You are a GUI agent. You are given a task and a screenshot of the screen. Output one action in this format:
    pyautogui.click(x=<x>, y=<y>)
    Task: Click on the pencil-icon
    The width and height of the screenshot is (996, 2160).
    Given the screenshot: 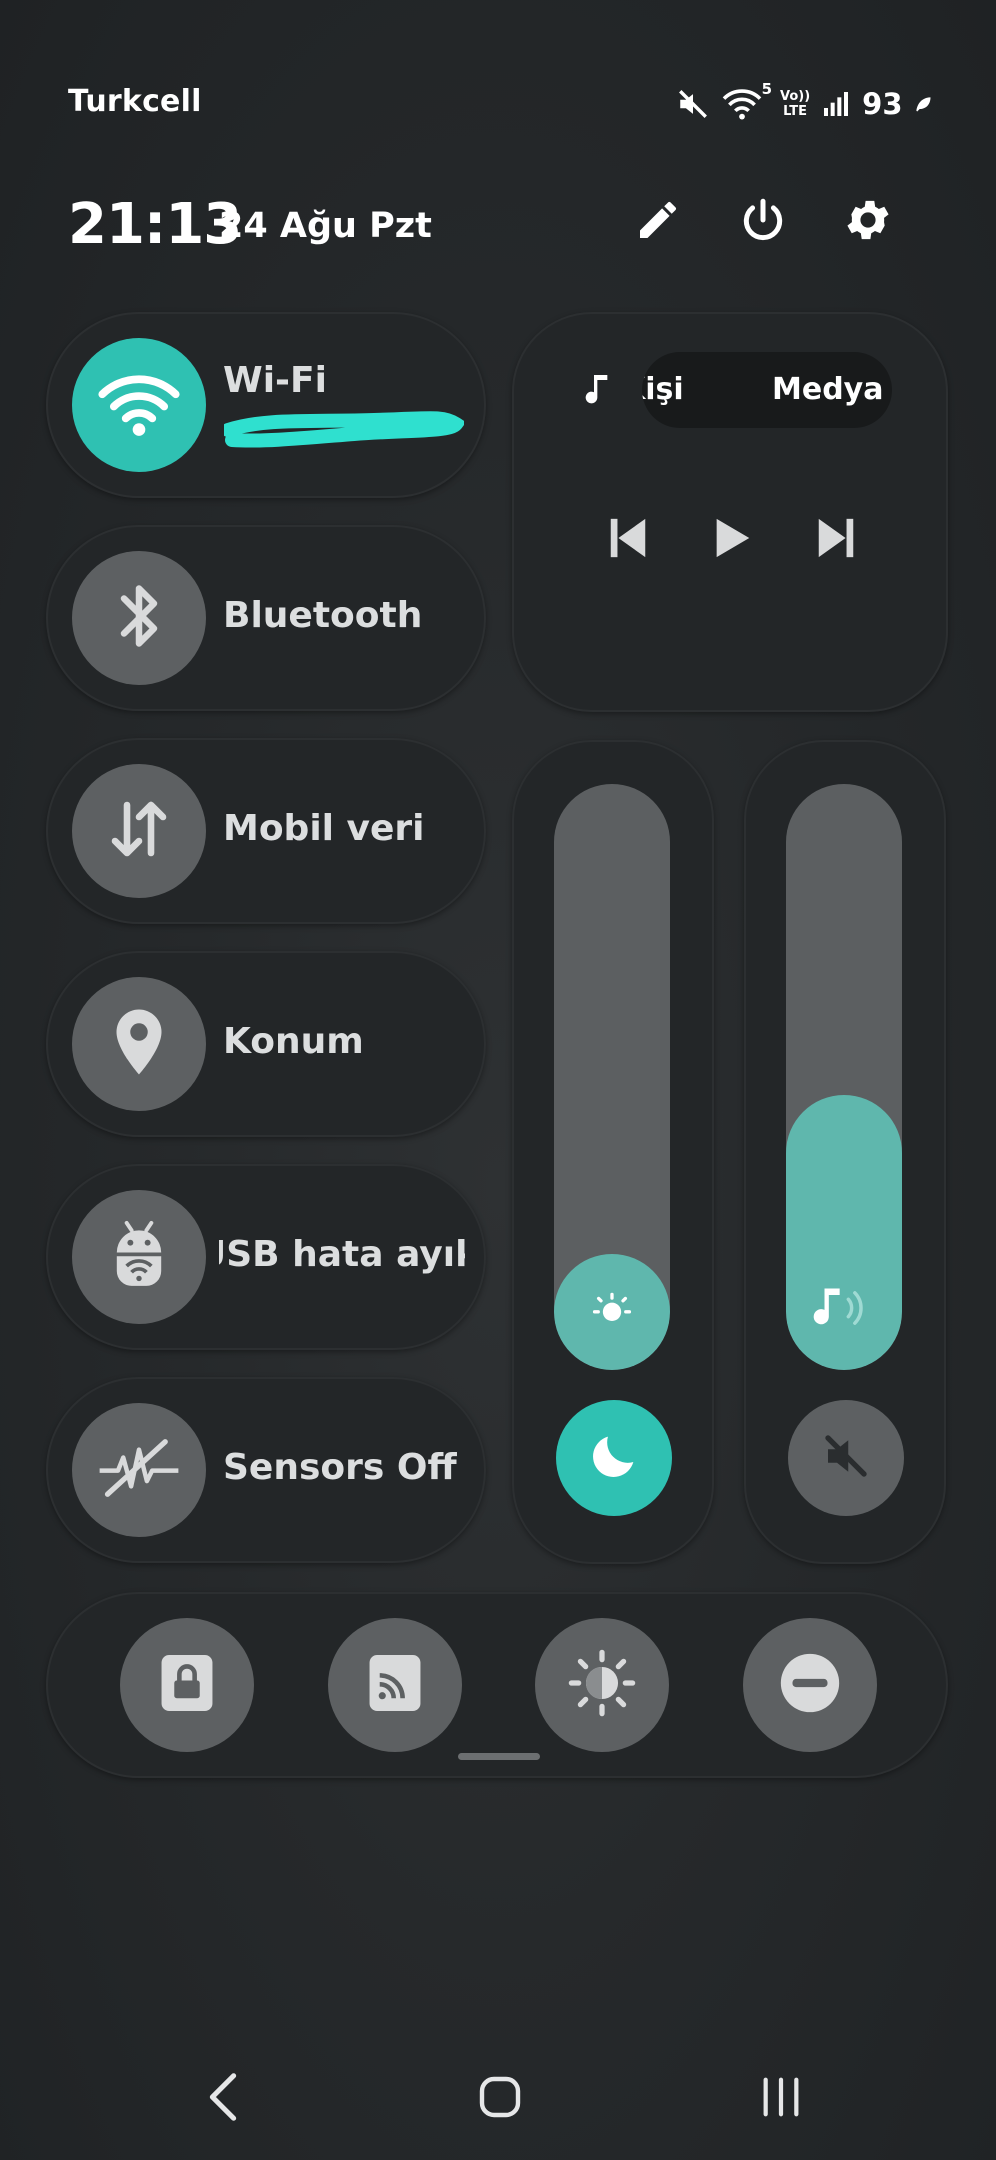 What is the action you would take?
    pyautogui.click(x=658, y=222)
    